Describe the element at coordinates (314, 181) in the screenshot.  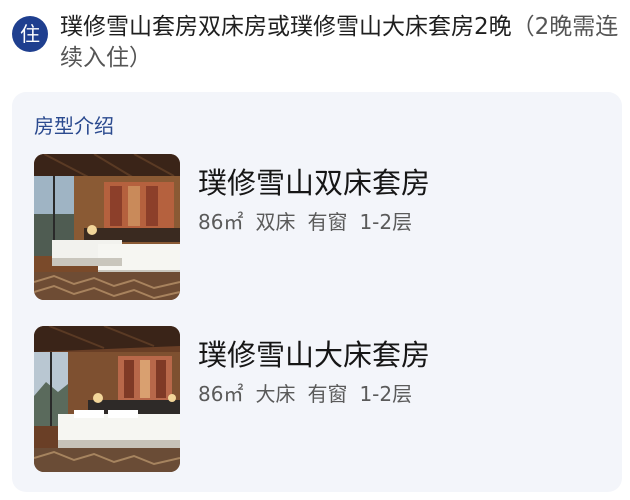
I see `room-name-twin: 璞修雪山双床套房` at that location.